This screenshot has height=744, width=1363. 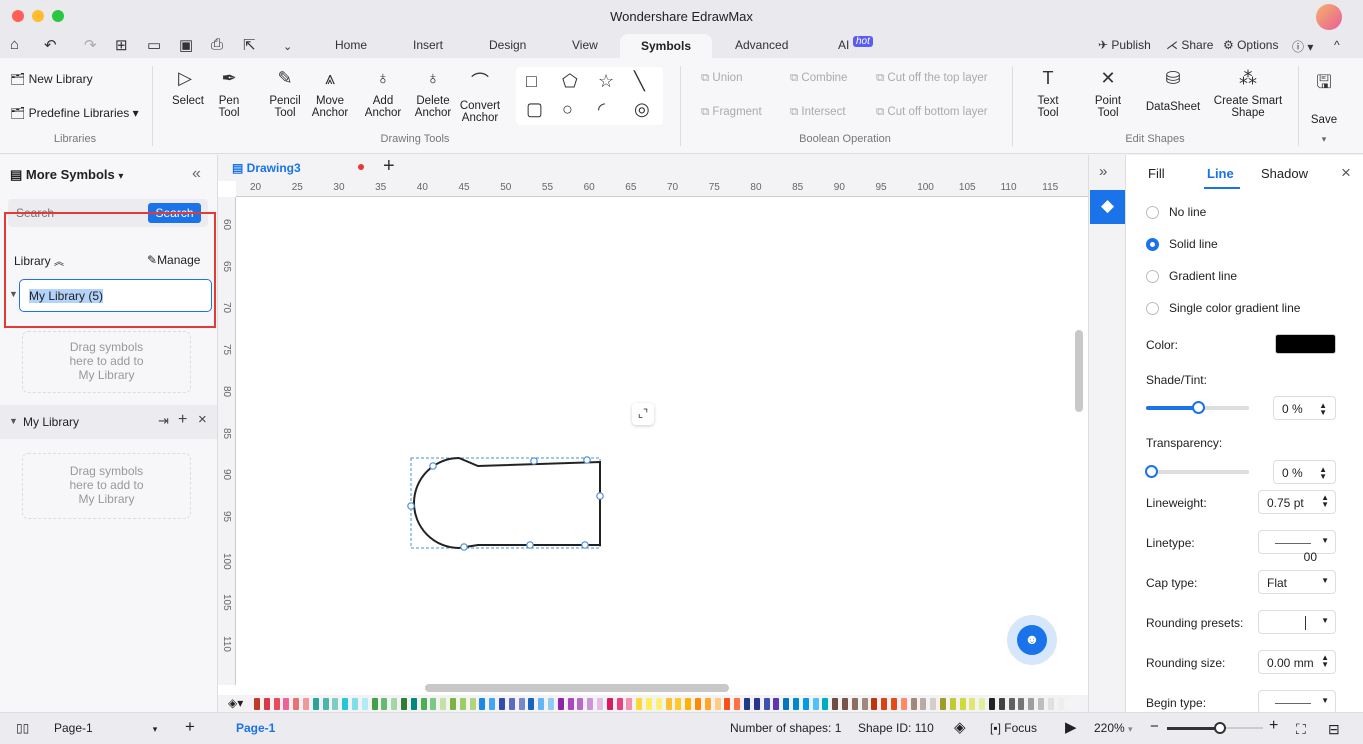 I want to click on shade-slider, so click(x=1197, y=407).